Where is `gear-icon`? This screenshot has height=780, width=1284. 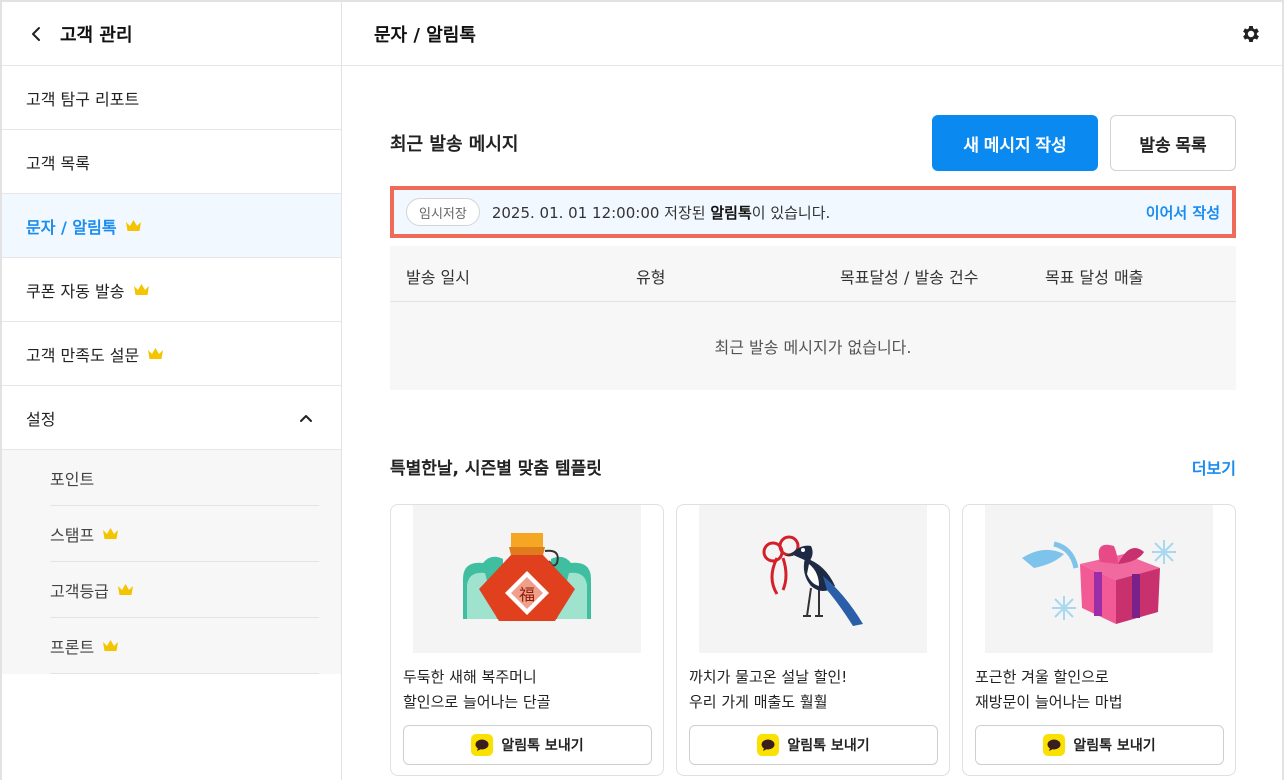 gear-icon is located at coordinates (1251, 34).